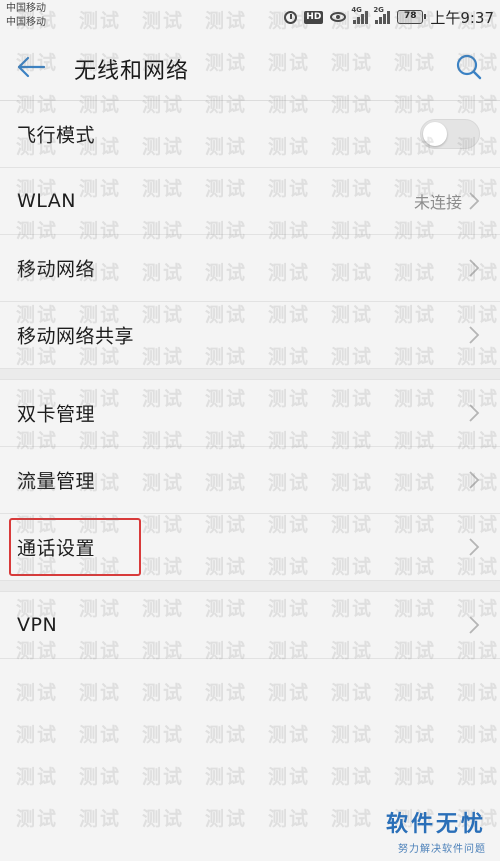 Image resolution: width=500 pixels, height=861 pixels. I want to click on status-icons: HD 4G 2G 78 上午9:37, so click(389, 17).